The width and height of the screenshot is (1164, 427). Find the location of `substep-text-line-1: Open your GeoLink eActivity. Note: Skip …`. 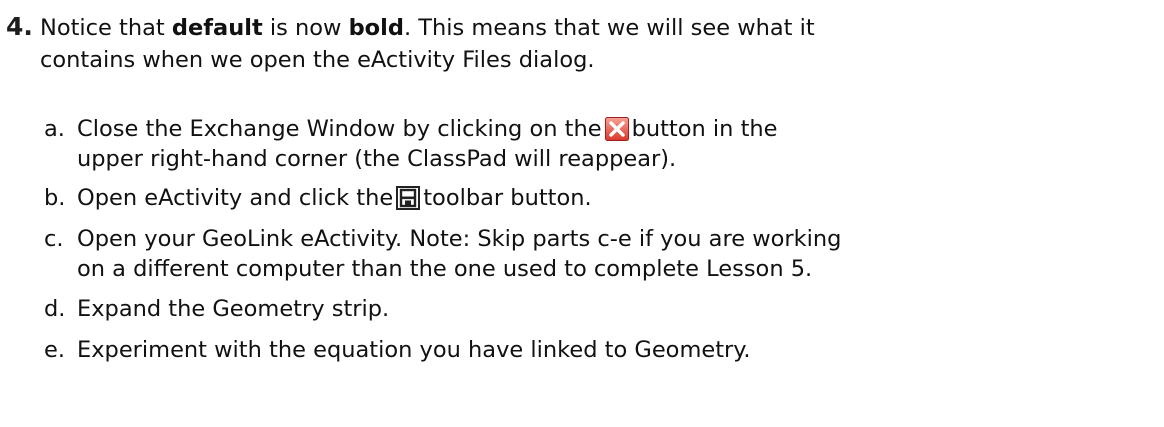

substep-text-line-1: Open your GeoLink eActivity. Note: Skip … is located at coordinates (459, 239).